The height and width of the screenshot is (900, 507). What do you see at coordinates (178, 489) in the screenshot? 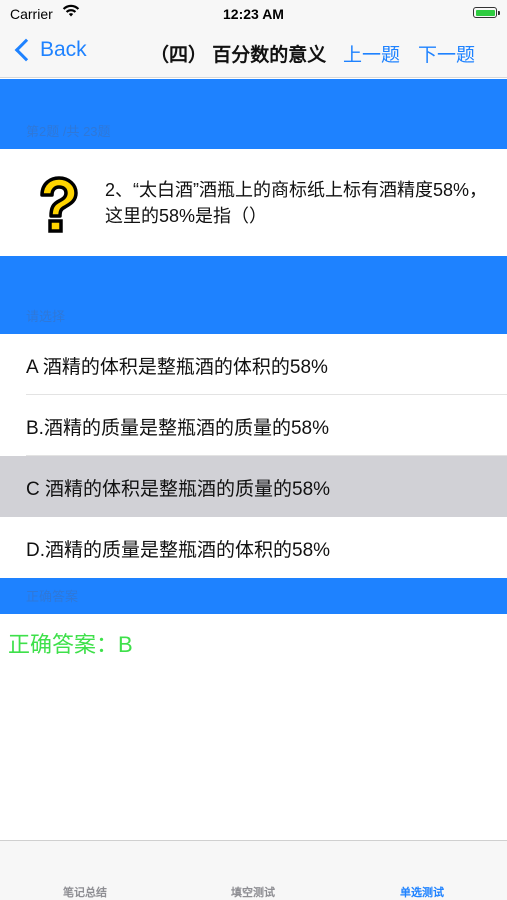
I see `option-c-label: C 酒精的体积是整瓶酒的质量的58%` at bounding box center [178, 489].